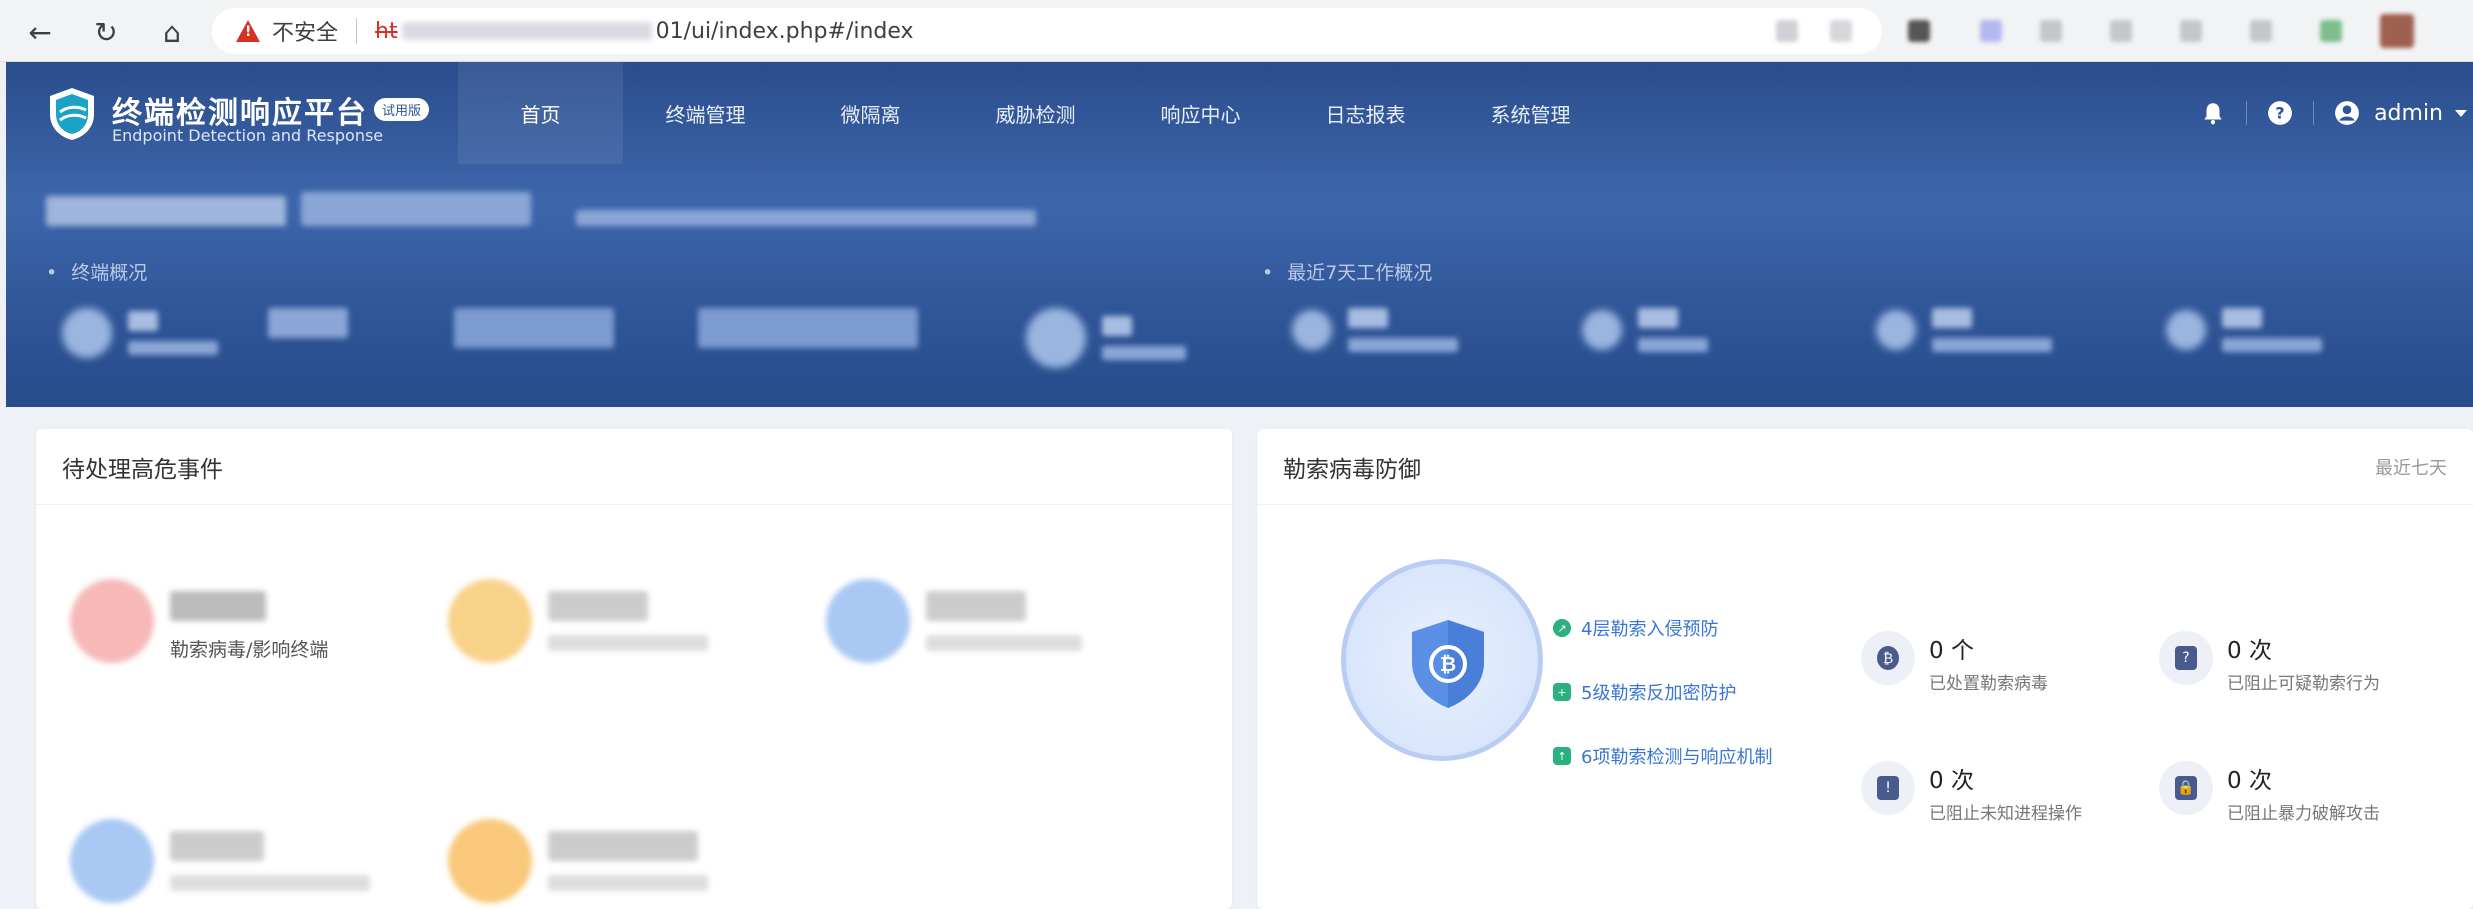  Describe the element at coordinates (1951, 651) in the screenshot. I see `stat-value: 0 个` at that location.